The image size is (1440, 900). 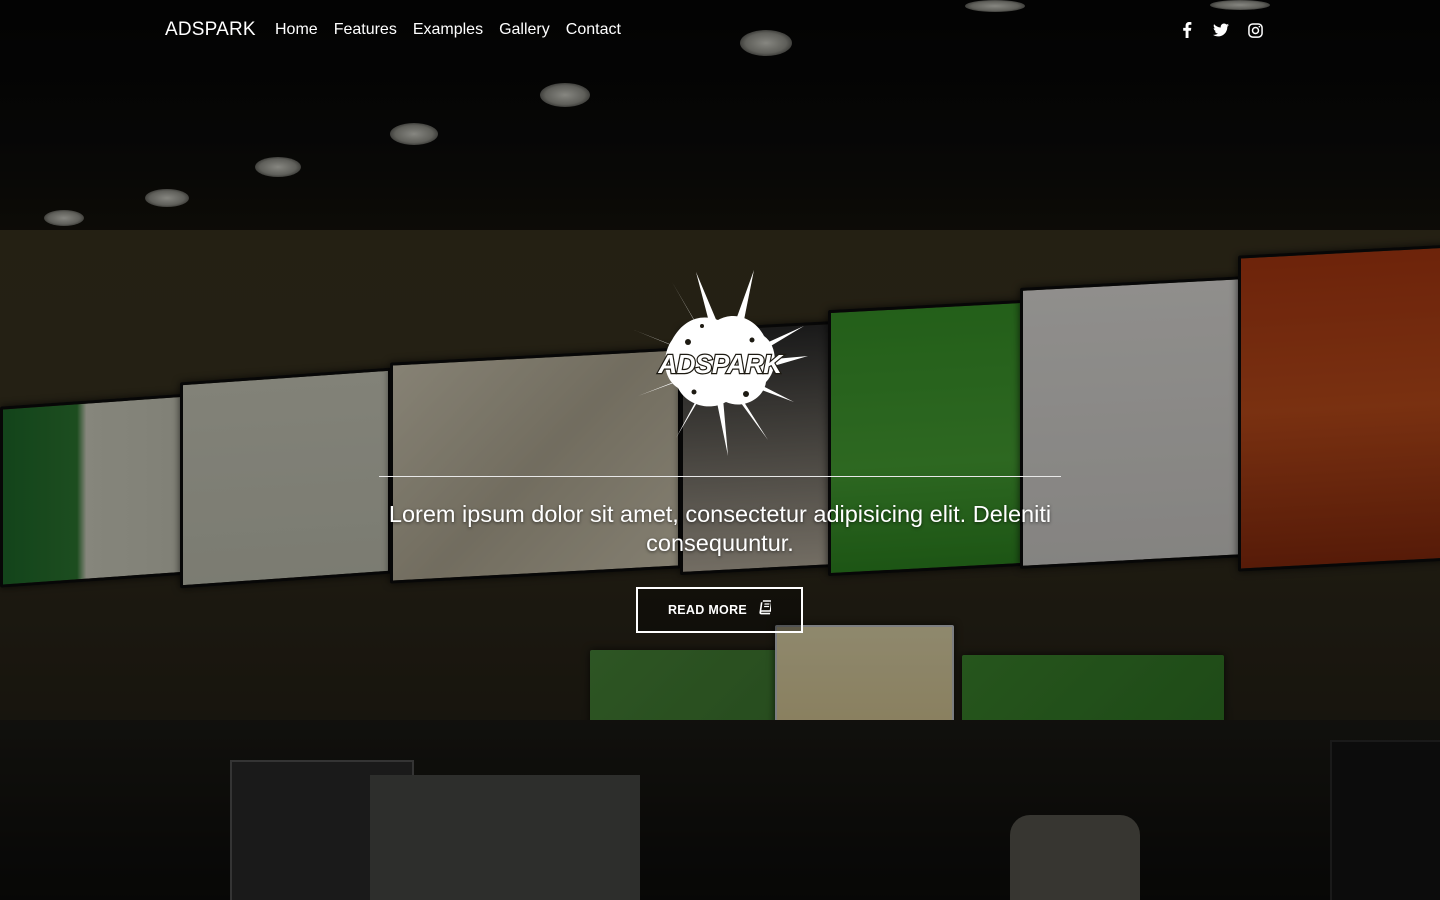 What do you see at coordinates (720, 476) in the screenshot?
I see `hero-divider` at bounding box center [720, 476].